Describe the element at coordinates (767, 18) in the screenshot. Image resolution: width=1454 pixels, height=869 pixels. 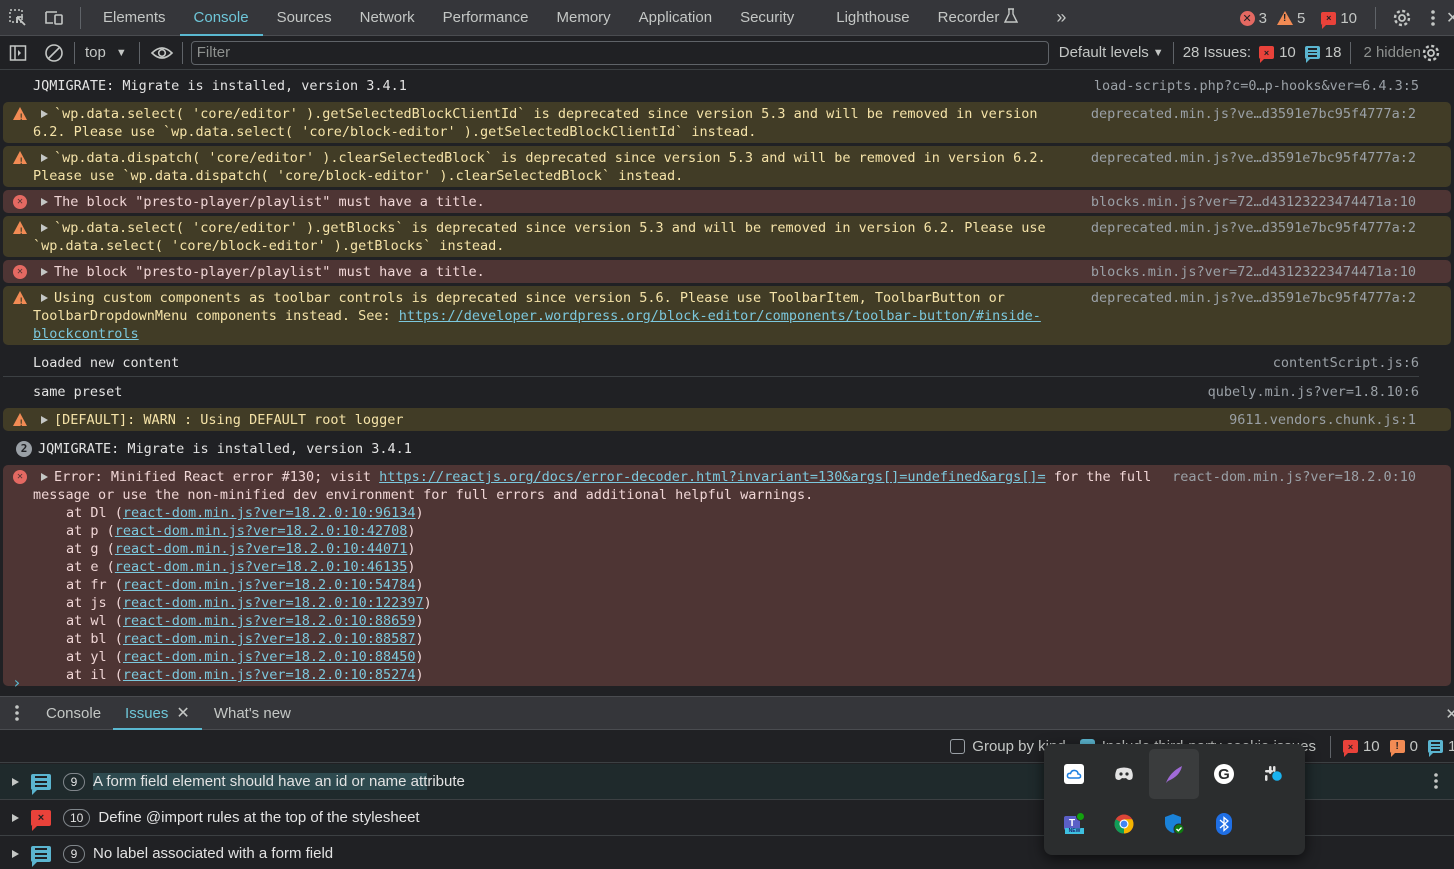
I see `tab-security: Security` at that location.